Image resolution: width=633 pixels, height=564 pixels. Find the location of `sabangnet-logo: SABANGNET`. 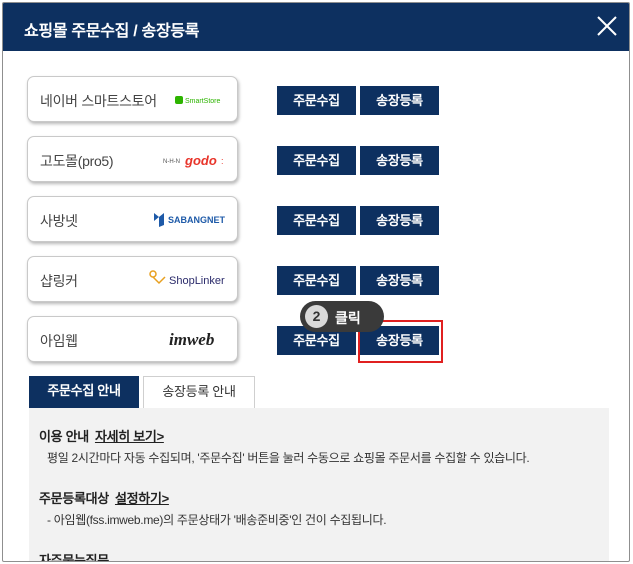

sabangnet-logo: SABANGNET is located at coordinates (190, 220).